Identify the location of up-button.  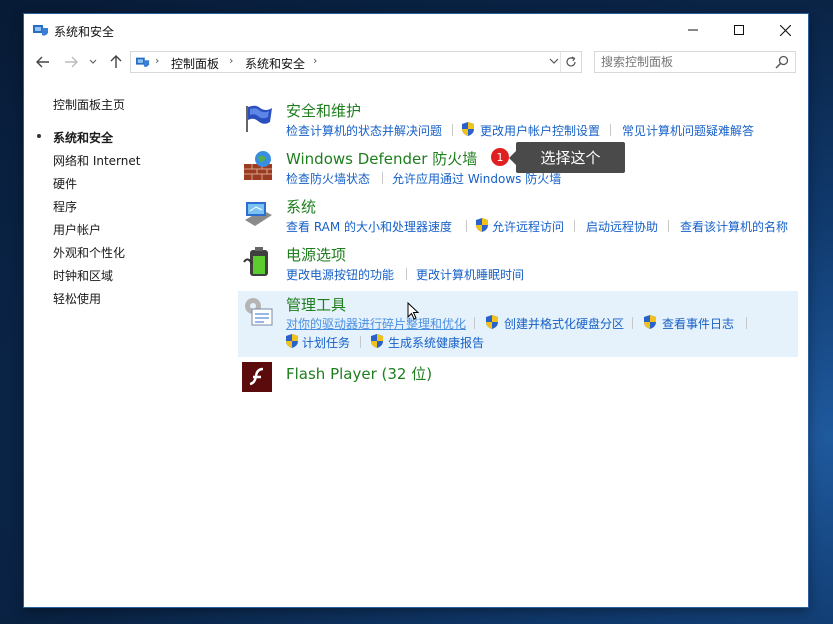
(116, 62).